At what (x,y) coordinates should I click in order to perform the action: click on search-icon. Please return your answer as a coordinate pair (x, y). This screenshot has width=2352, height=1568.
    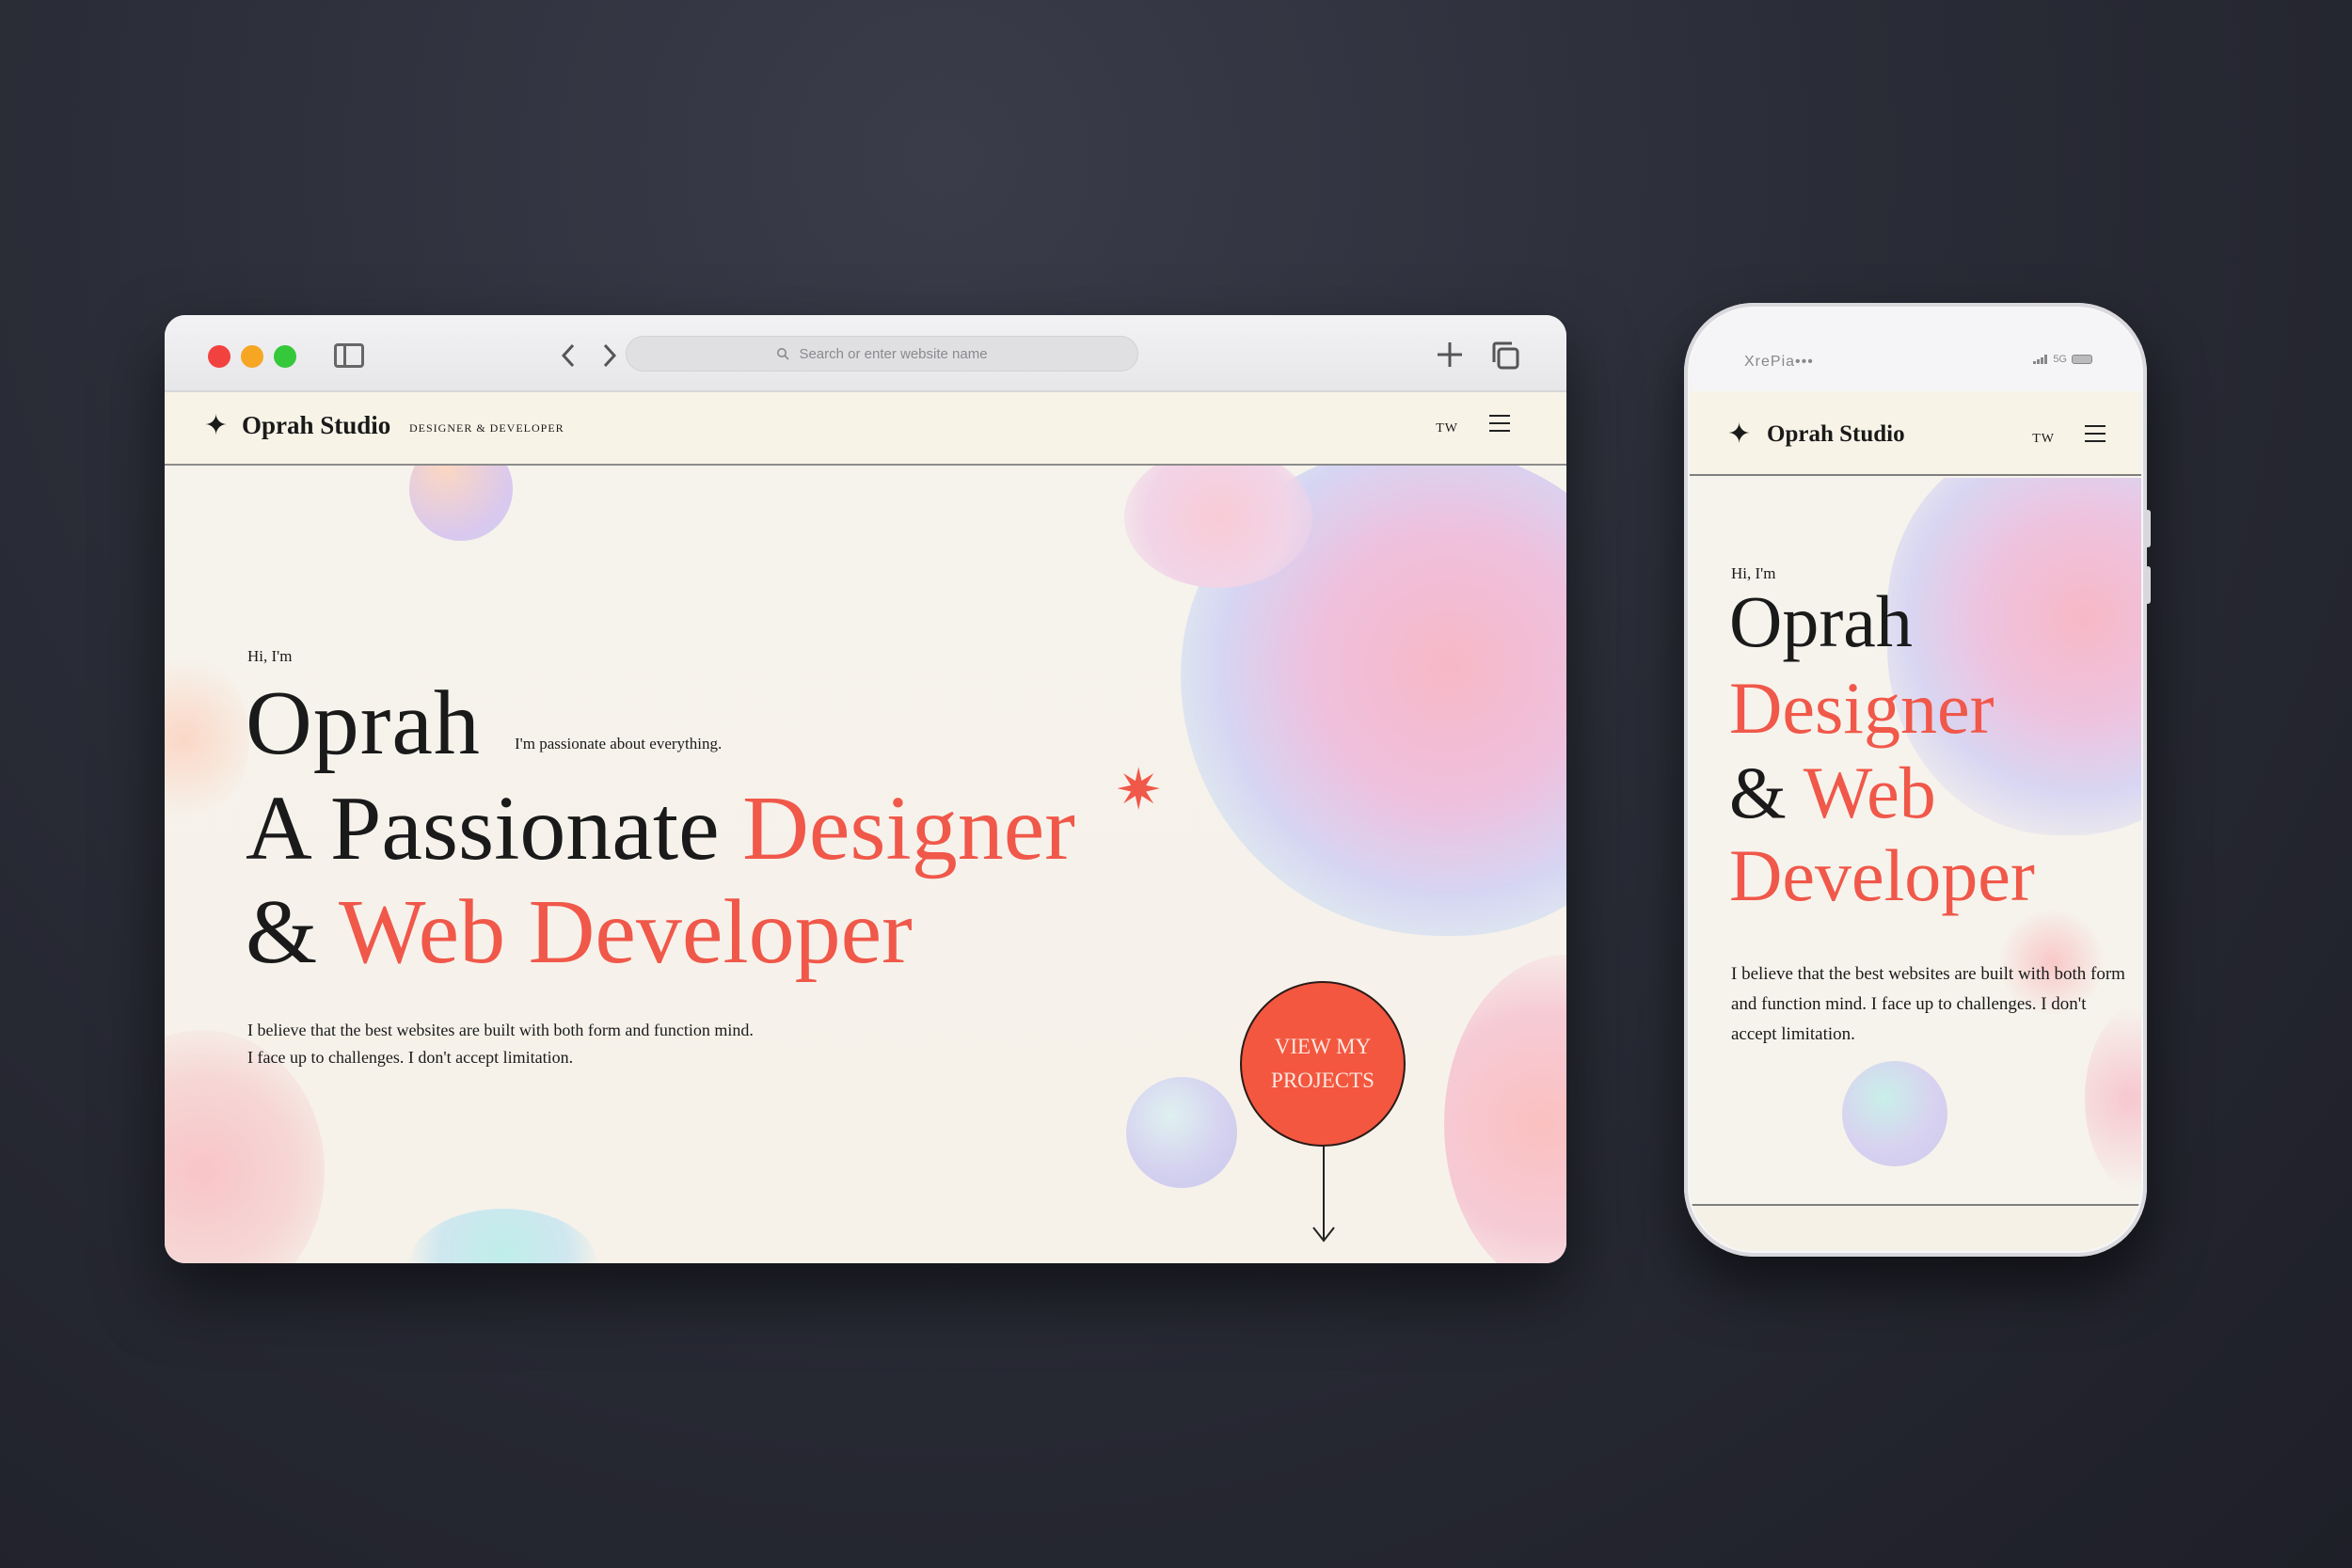
    Looking at the image, I should click on (783, 354).